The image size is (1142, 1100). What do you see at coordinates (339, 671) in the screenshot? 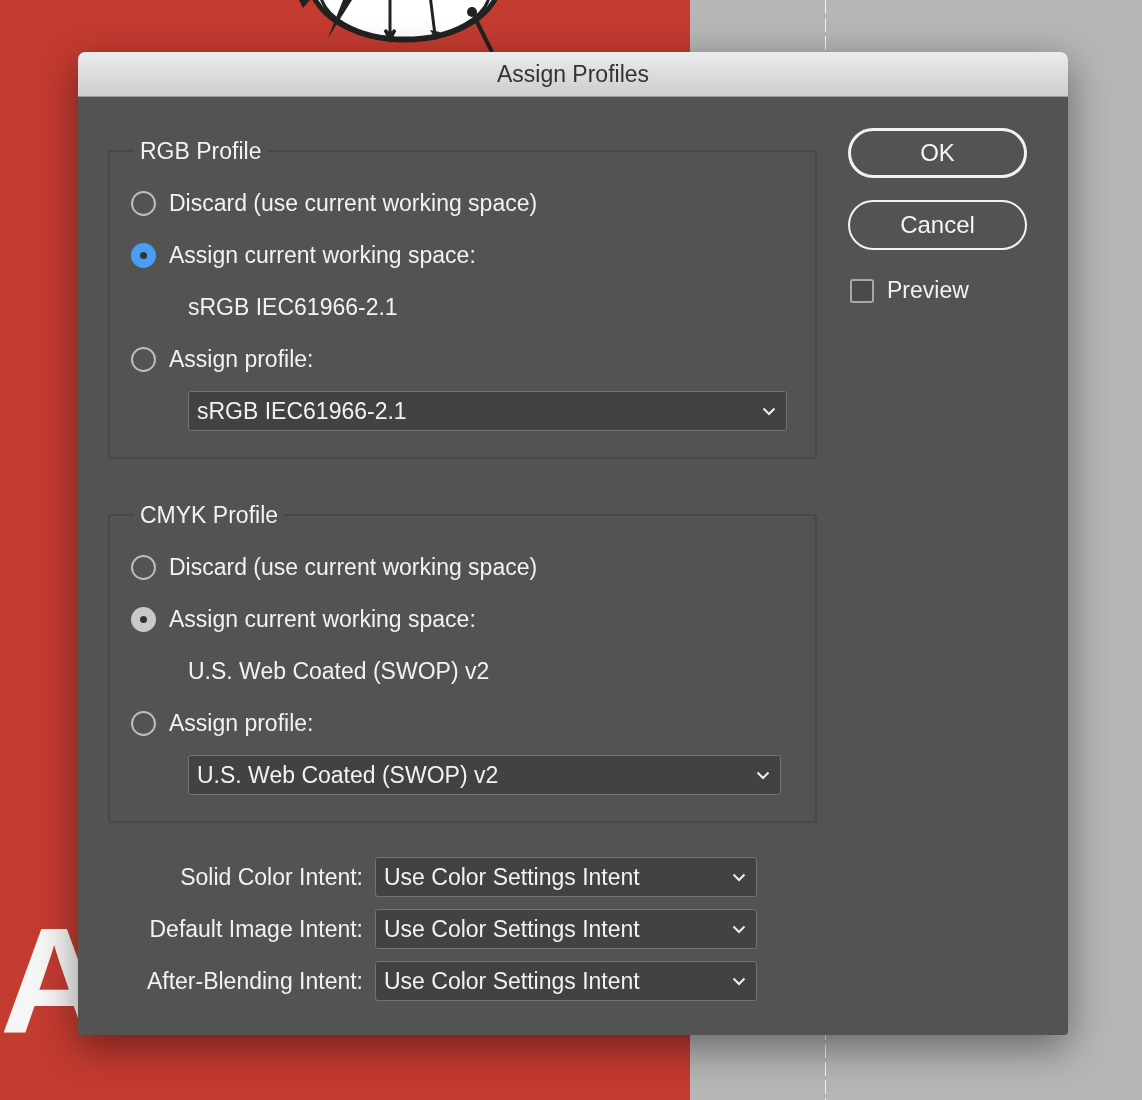
I see `profile-name: U.S. Web Coated (SWOP) v2` at bounding box center [339, 671].